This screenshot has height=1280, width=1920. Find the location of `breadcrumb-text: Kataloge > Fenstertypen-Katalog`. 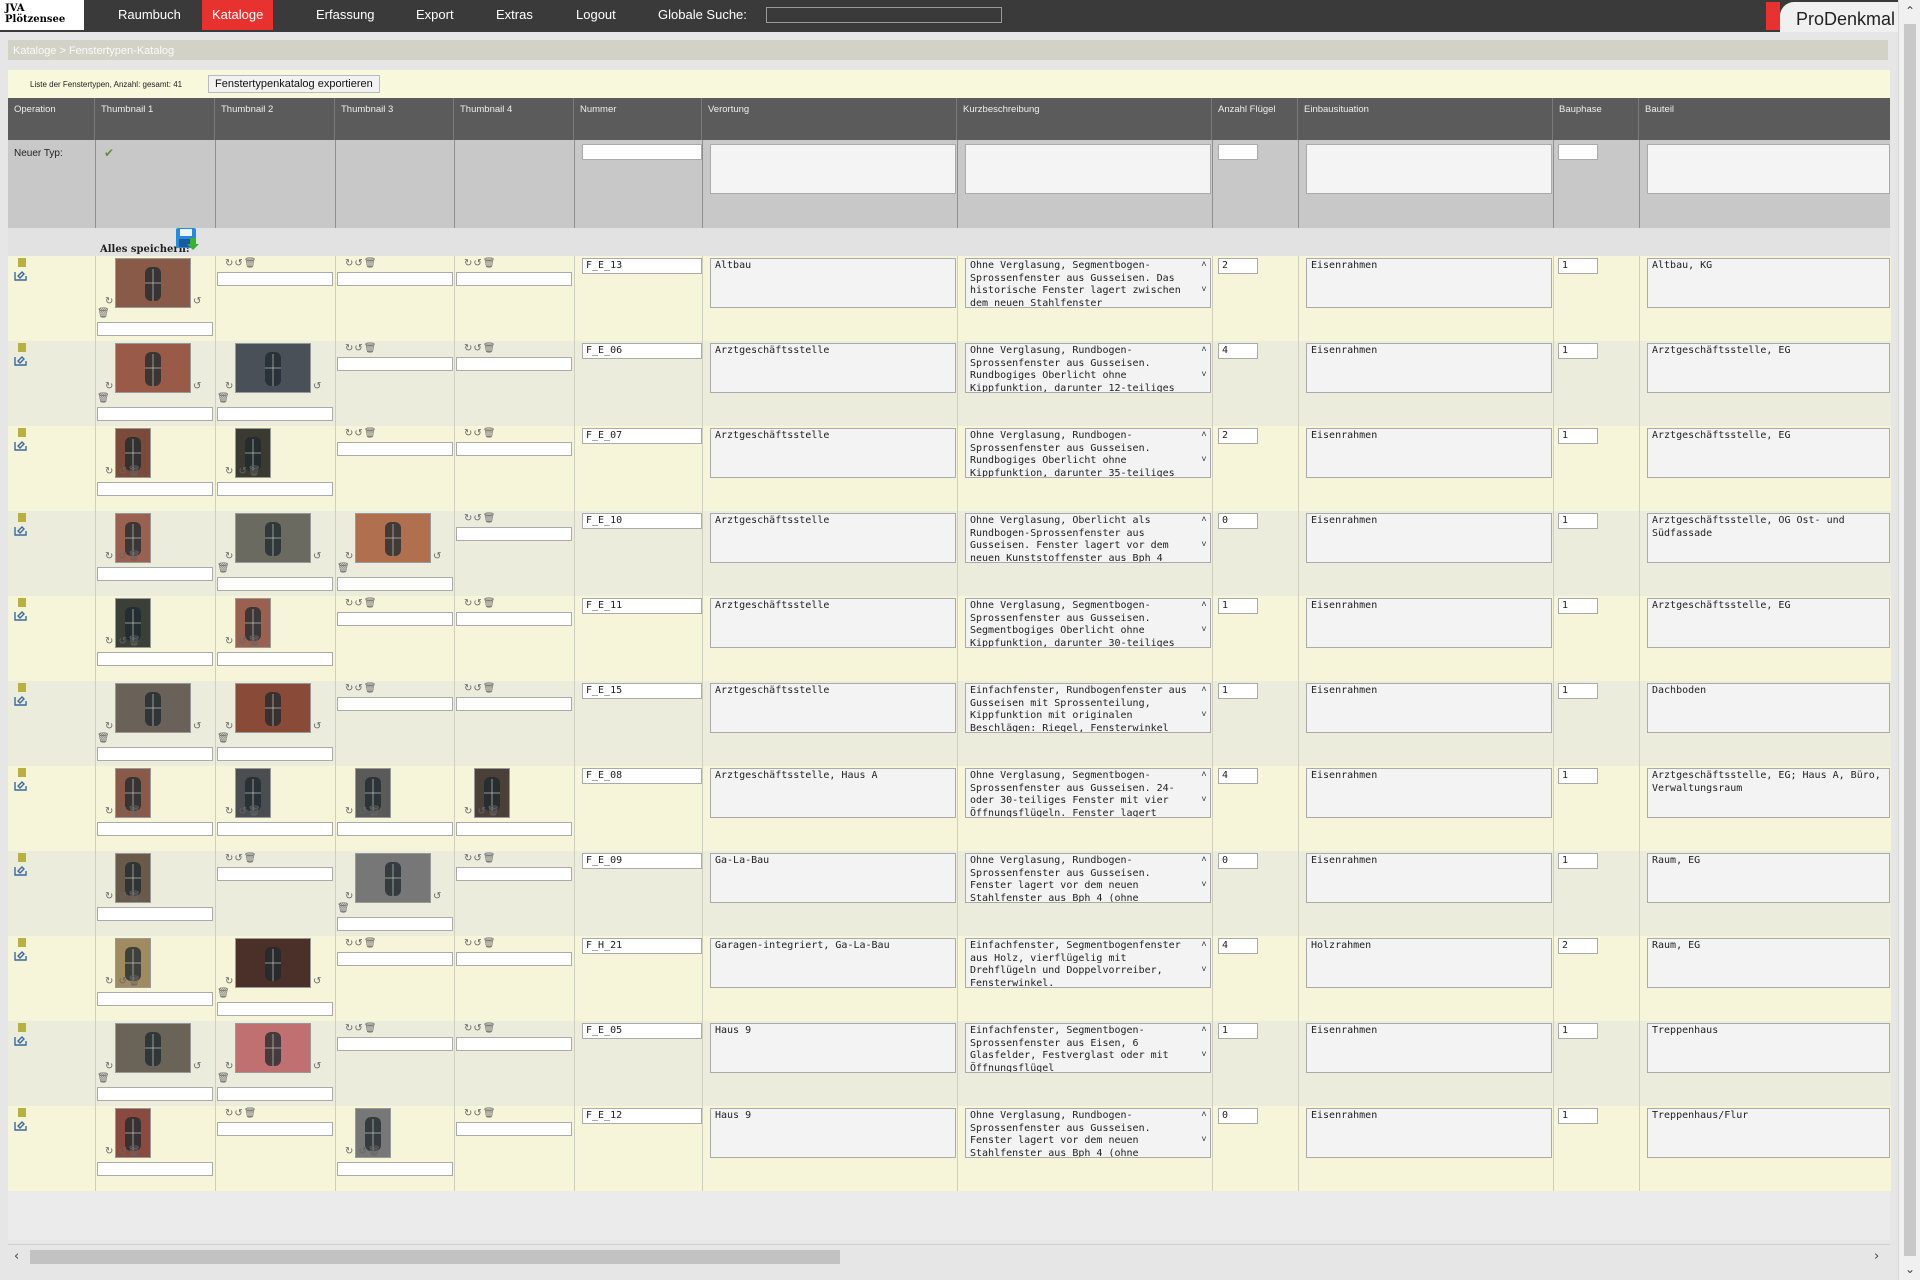

breadcrumb-text: Kataloge > Fenstertypen-Katalog is located at coordinates (93, 51).